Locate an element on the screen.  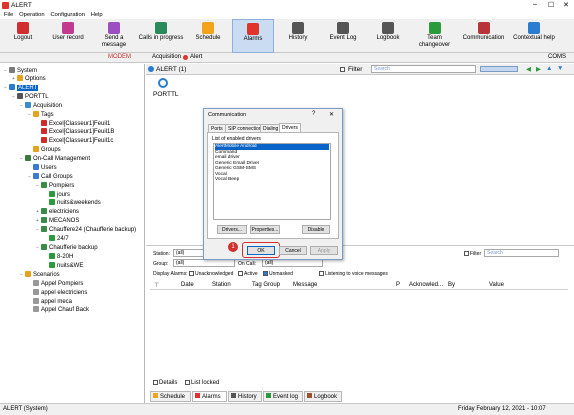
search-input: Search is located at coordinates (423, 69).